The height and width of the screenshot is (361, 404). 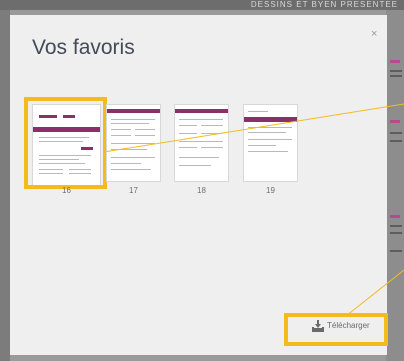 I want to click on download-highlight, so click(x=336, y=329).